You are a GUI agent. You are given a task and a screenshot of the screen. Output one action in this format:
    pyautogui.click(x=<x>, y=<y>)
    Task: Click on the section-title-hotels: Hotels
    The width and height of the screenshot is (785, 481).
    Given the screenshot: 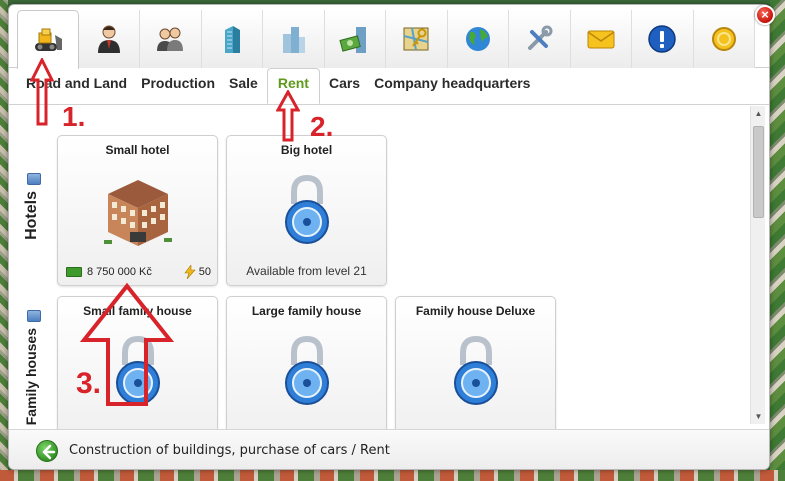 What is the action you would take?
    pyautogui.click(x=31, y=215)
    